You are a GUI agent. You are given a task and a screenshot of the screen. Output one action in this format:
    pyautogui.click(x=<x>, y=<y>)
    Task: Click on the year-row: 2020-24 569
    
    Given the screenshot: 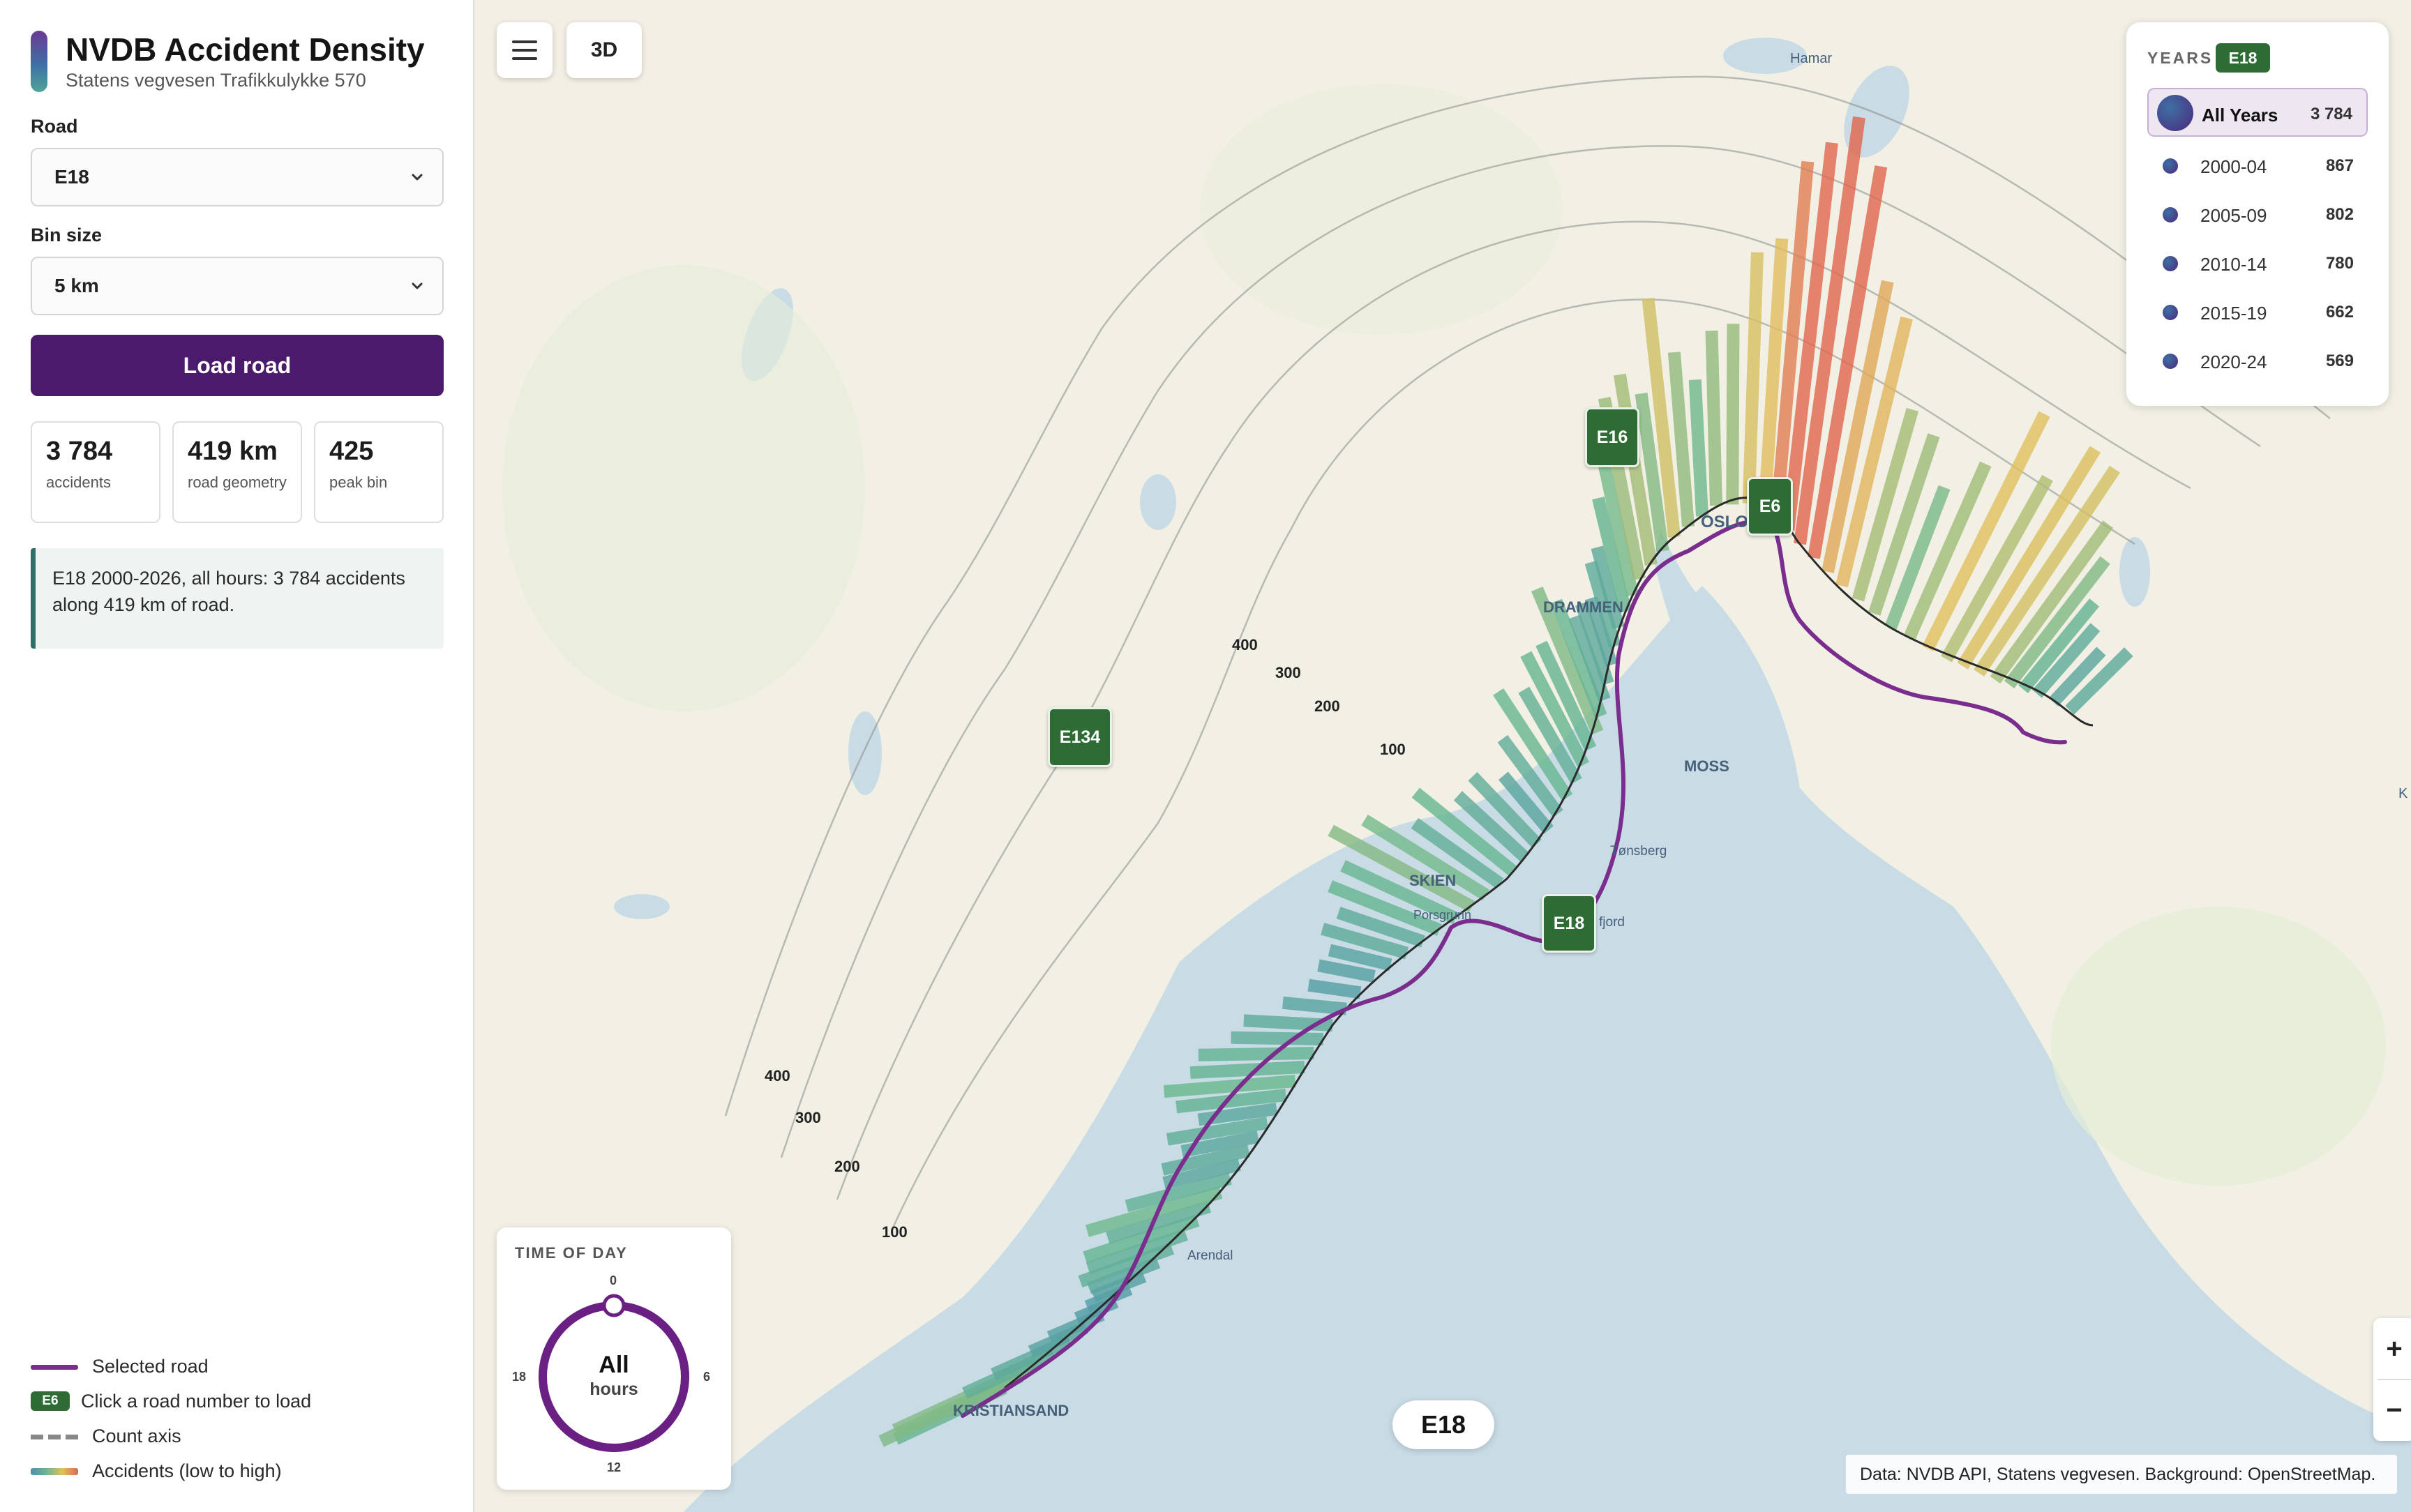 What is the action you would take?
    pyautogui.click(x=2257, y=360)
    